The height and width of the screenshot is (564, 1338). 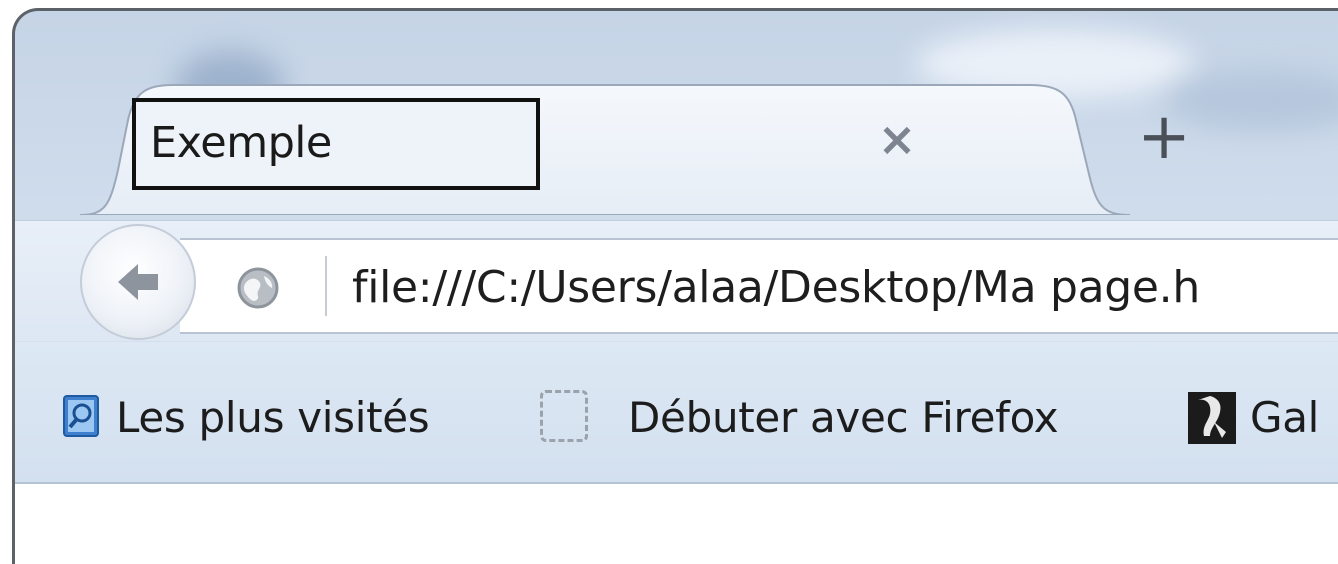 What do you see at coordinates (273, 418) in the screenshot?
I see `bookmark-les-plus-visites: Les plus visités` at bounding box center [273, 418].